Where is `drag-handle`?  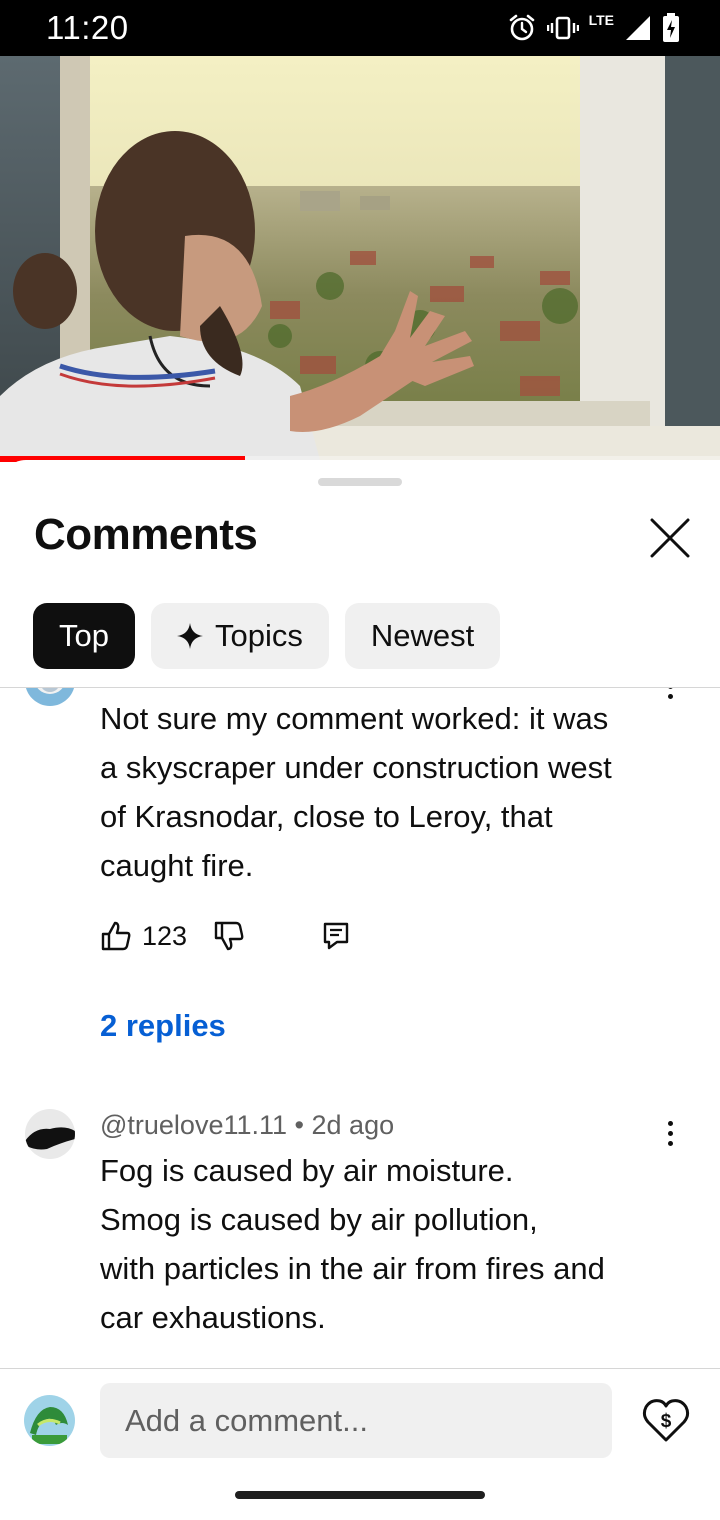
drag-handle is located at coordinates (360, 482).